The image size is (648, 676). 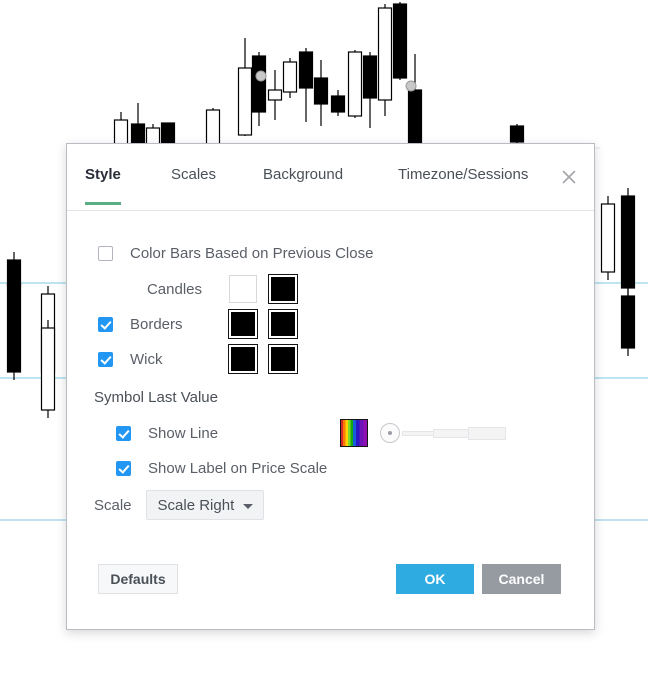 What do you see at coordinates (330, 597) in the screenshot?
I see `dialog-footer: Defaults OK Cancel` at bounding box center [330, 597].